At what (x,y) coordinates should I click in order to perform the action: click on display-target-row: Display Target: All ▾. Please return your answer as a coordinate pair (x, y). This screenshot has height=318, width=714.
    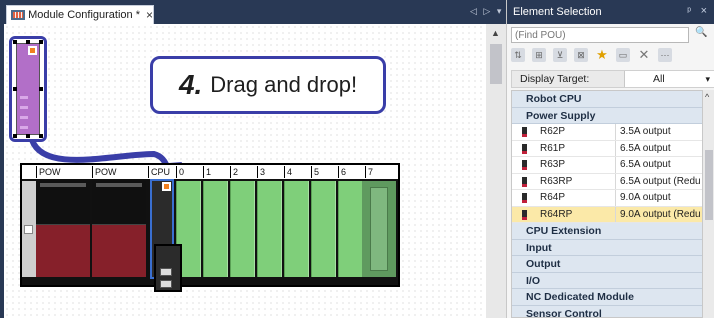
    Looking at the image, I should click on (612, 79).